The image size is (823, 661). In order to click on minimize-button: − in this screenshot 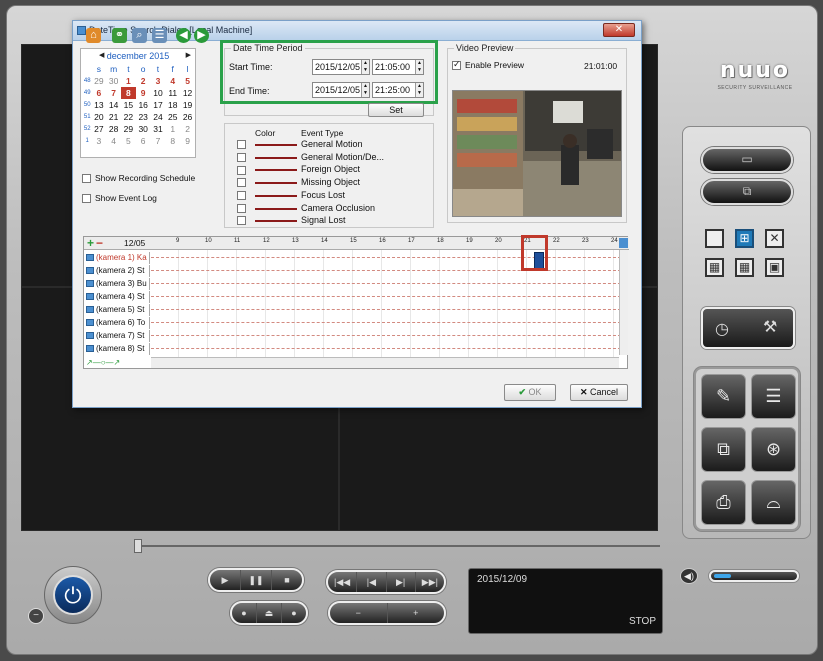, I will do `click(36, 616)`.